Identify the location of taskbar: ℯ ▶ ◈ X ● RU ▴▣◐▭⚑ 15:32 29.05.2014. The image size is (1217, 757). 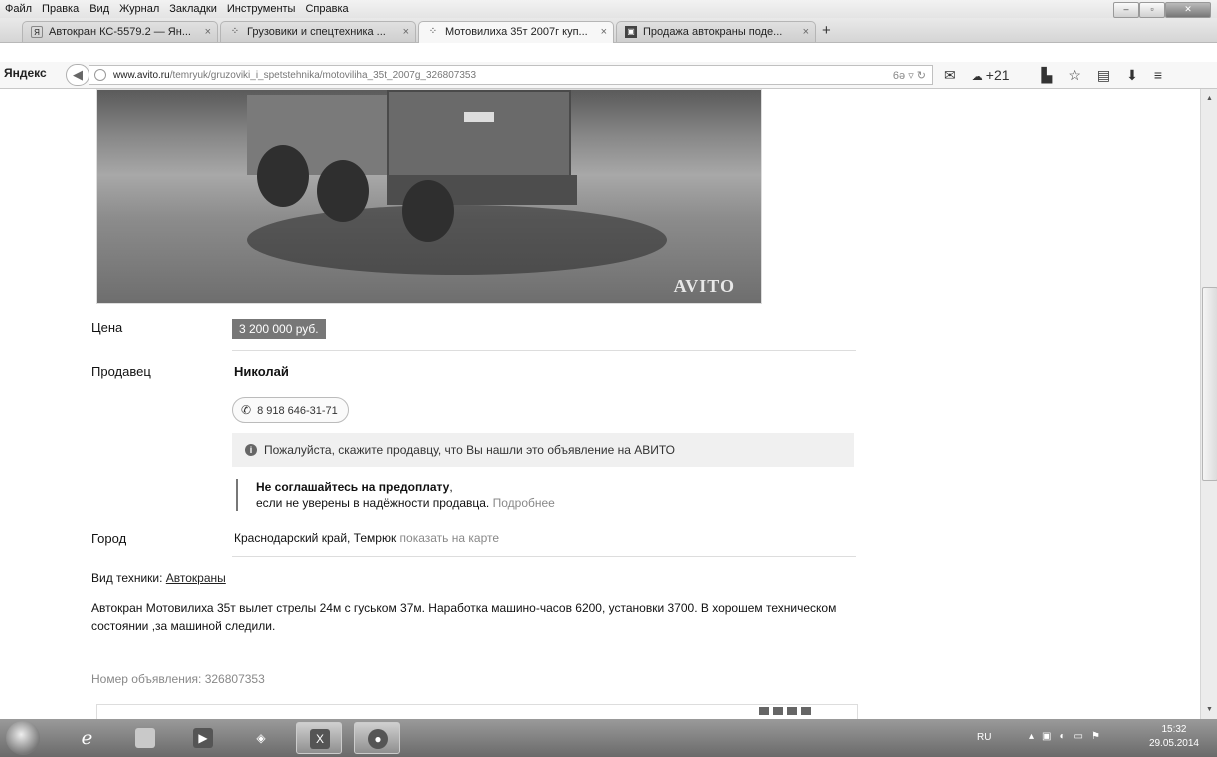
(608, 738).